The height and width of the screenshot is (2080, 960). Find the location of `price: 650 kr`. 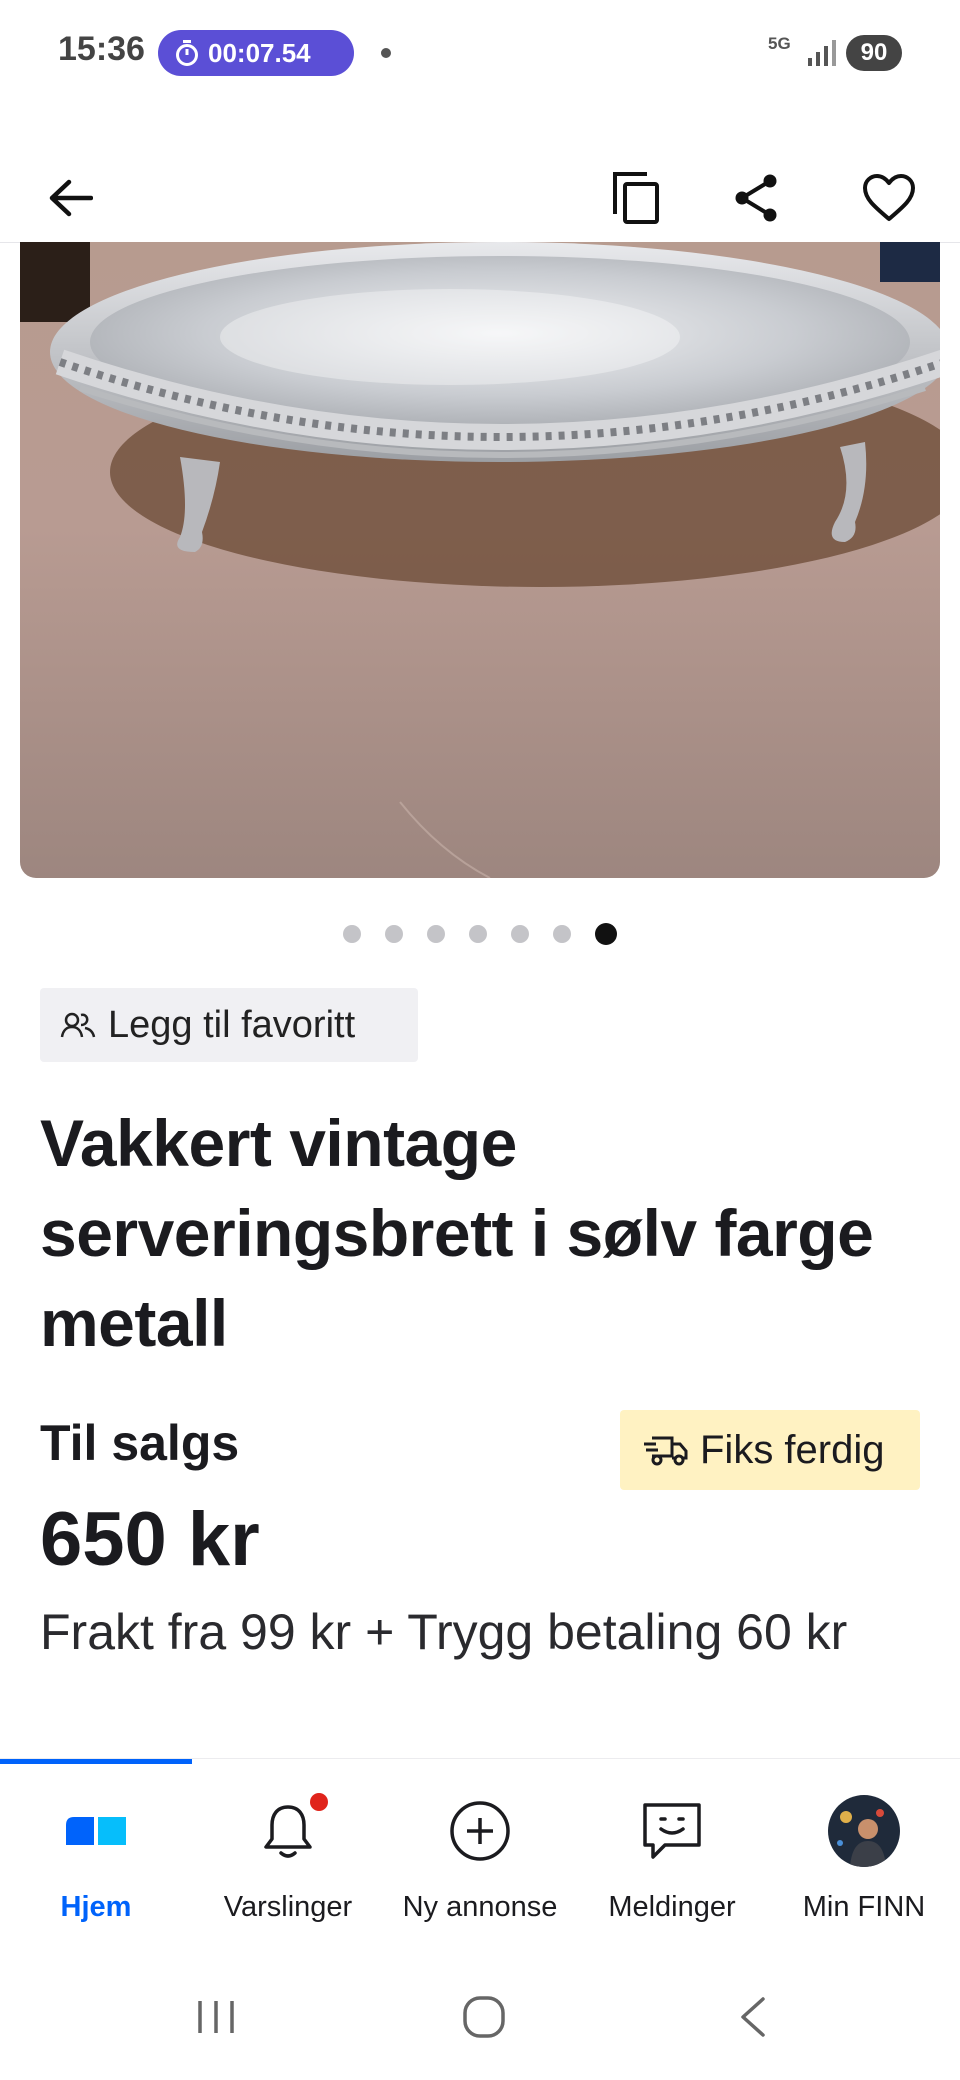

price: 650 kr is located at coordinates (150, 1539).